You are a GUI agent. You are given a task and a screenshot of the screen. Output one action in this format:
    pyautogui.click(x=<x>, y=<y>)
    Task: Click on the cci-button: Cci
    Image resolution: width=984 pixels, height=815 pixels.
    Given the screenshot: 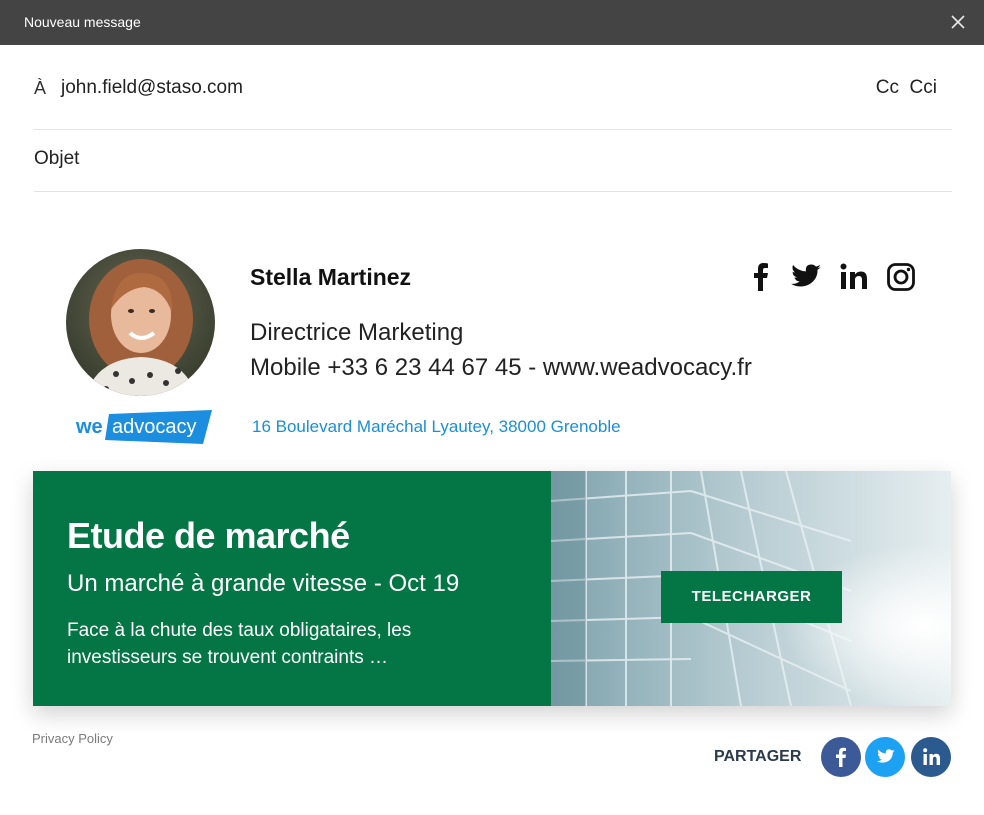 What is the action you would take?
    pyautogui.click(x=923, y=88)
    